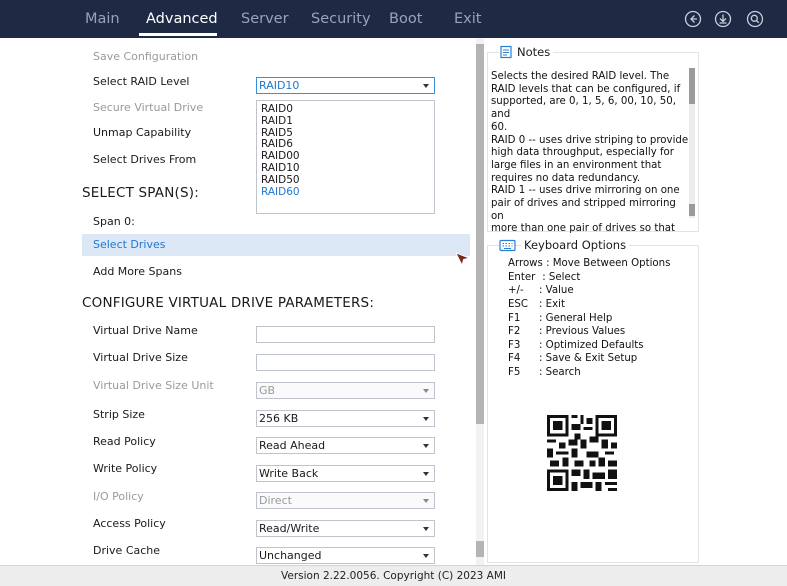 The width and height of the screenshot is (787, 586). Describe the element at coordinates (693, 19) in the screenshot. I see `back-circle-icon` at that location.